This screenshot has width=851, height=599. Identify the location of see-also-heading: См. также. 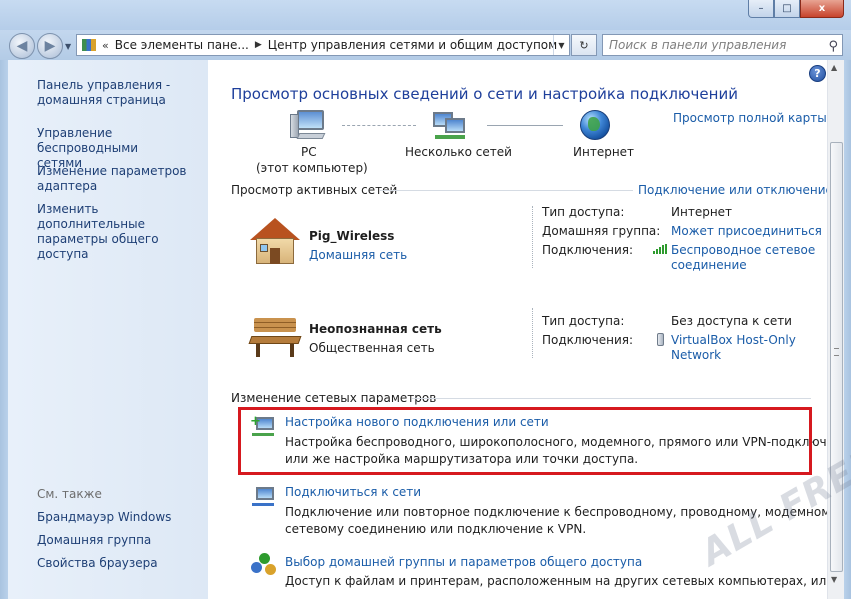
(69, 494).